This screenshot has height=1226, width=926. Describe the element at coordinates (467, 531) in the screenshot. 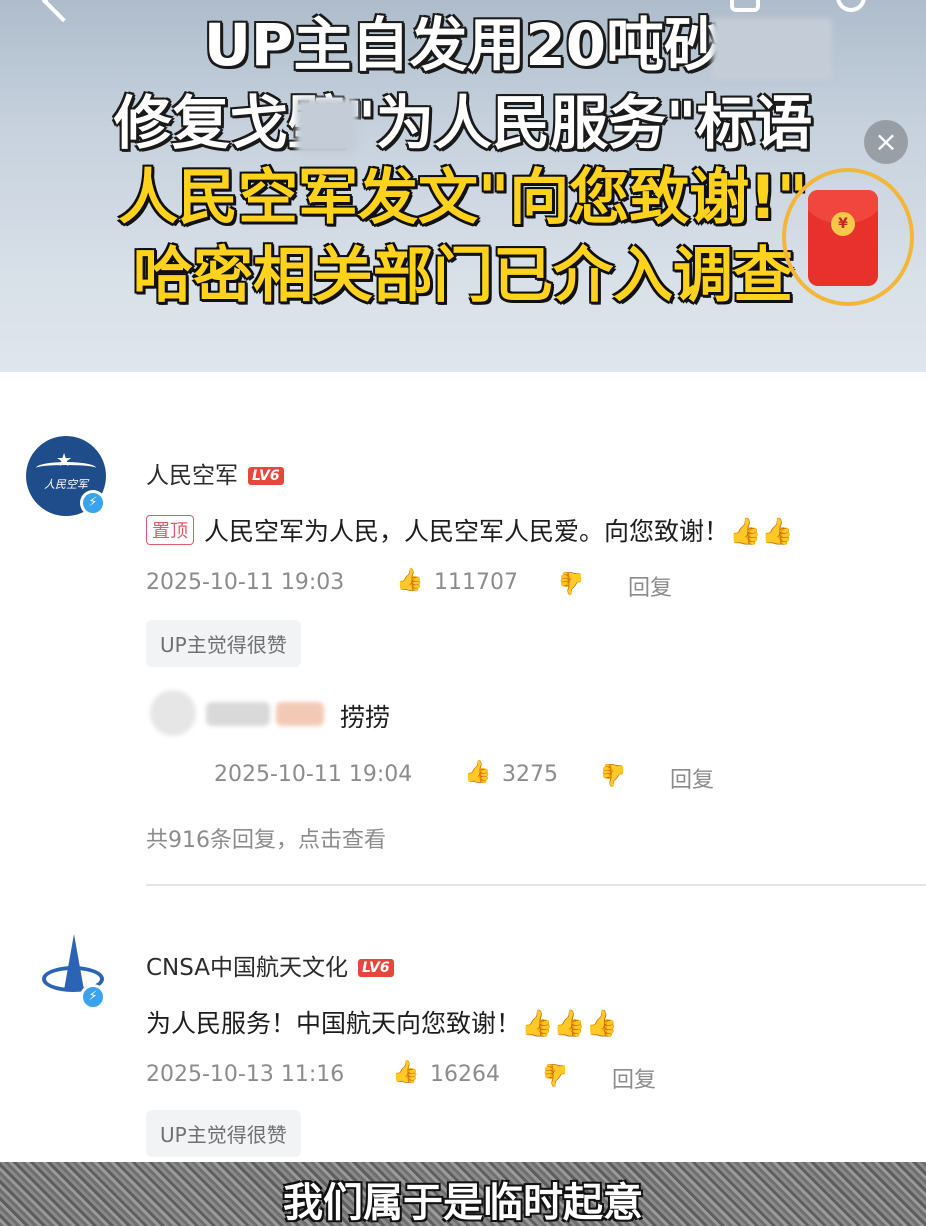

I see `comment-body: 人民空军为人民，人民空军人民爱。向您致谢！` at that location.